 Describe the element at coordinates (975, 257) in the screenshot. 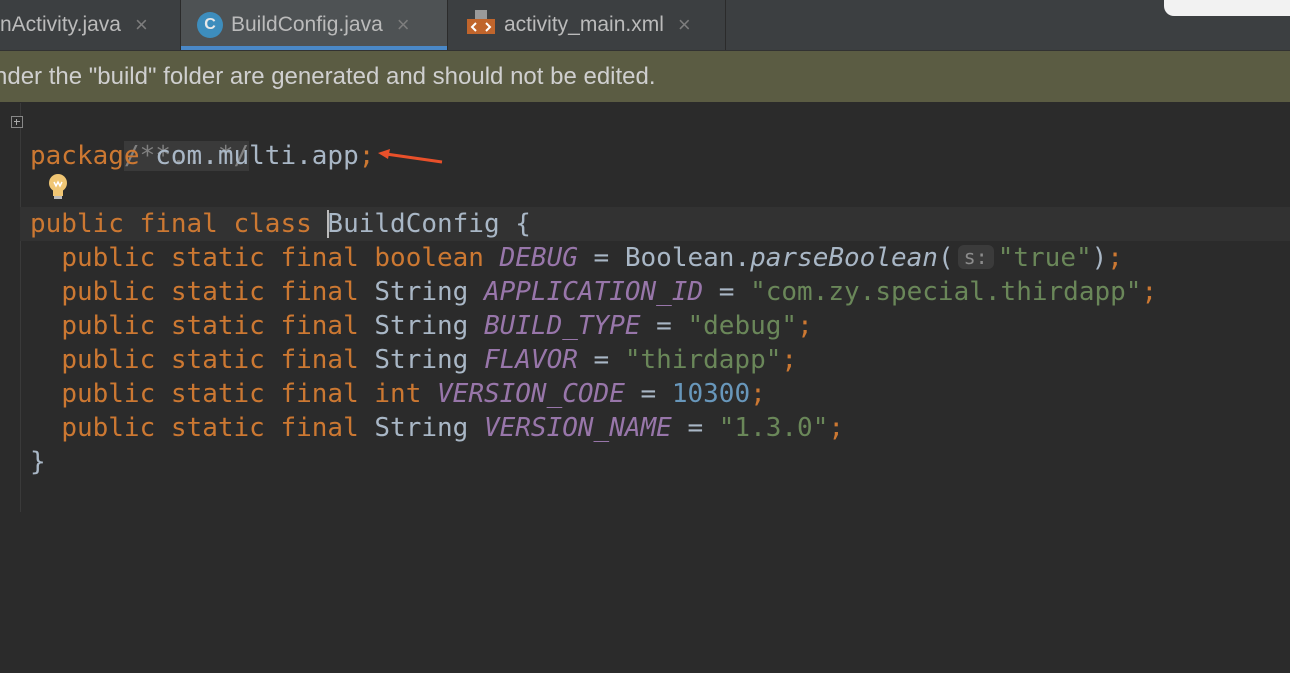

I see `parameter-hint: s:` at that location.